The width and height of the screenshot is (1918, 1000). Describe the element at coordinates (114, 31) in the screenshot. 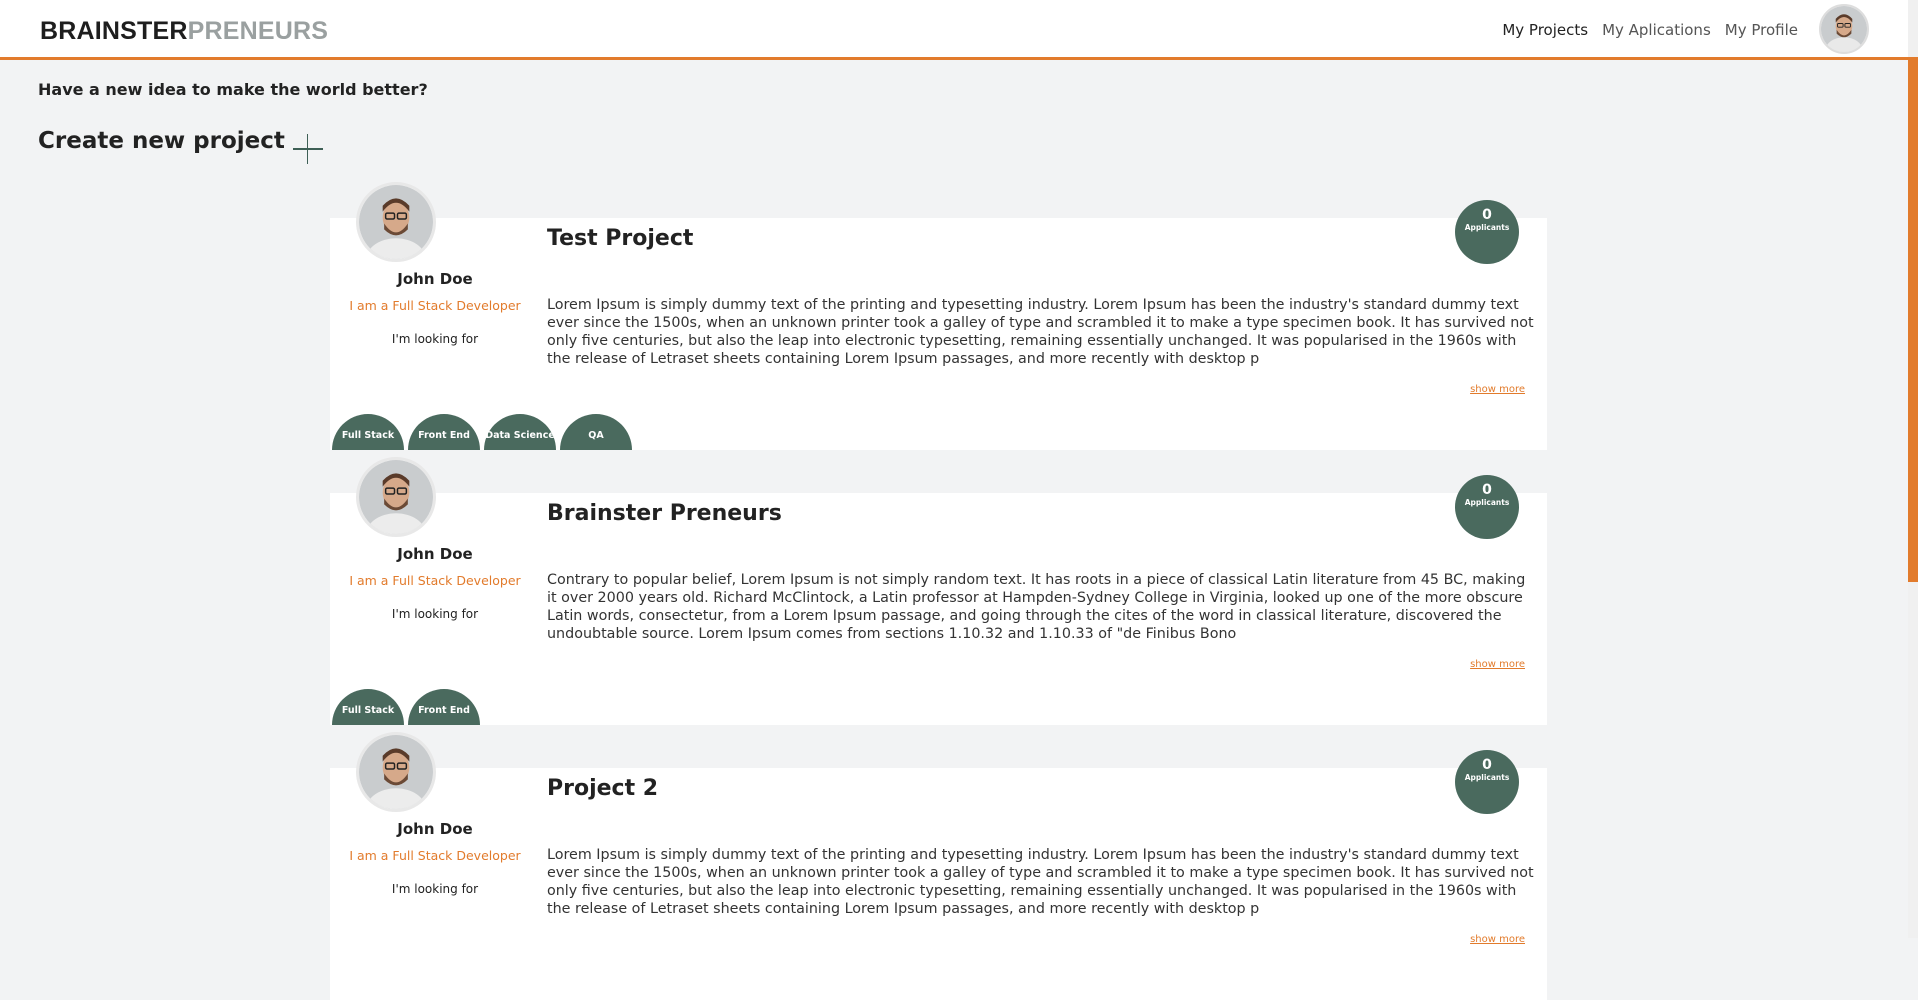

I see `brand-part1: BRAINSTER` at that location.